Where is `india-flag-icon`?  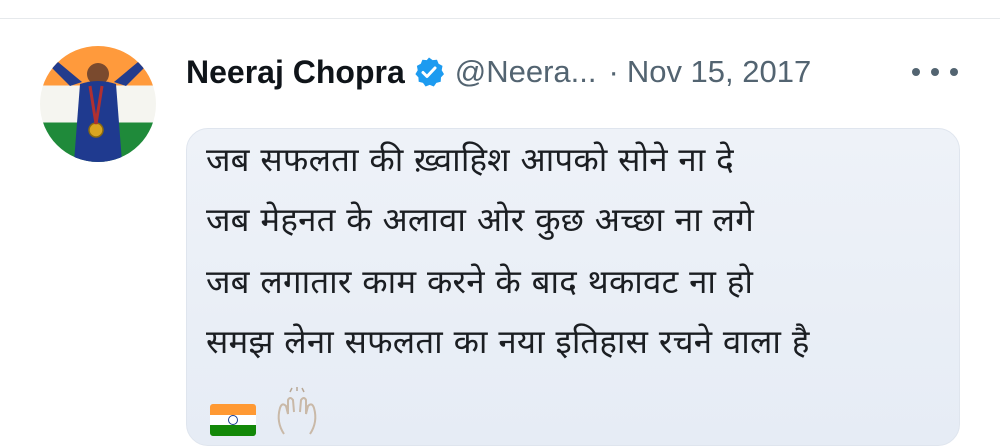 india-flag-icon is located at coordinates (233, 420).